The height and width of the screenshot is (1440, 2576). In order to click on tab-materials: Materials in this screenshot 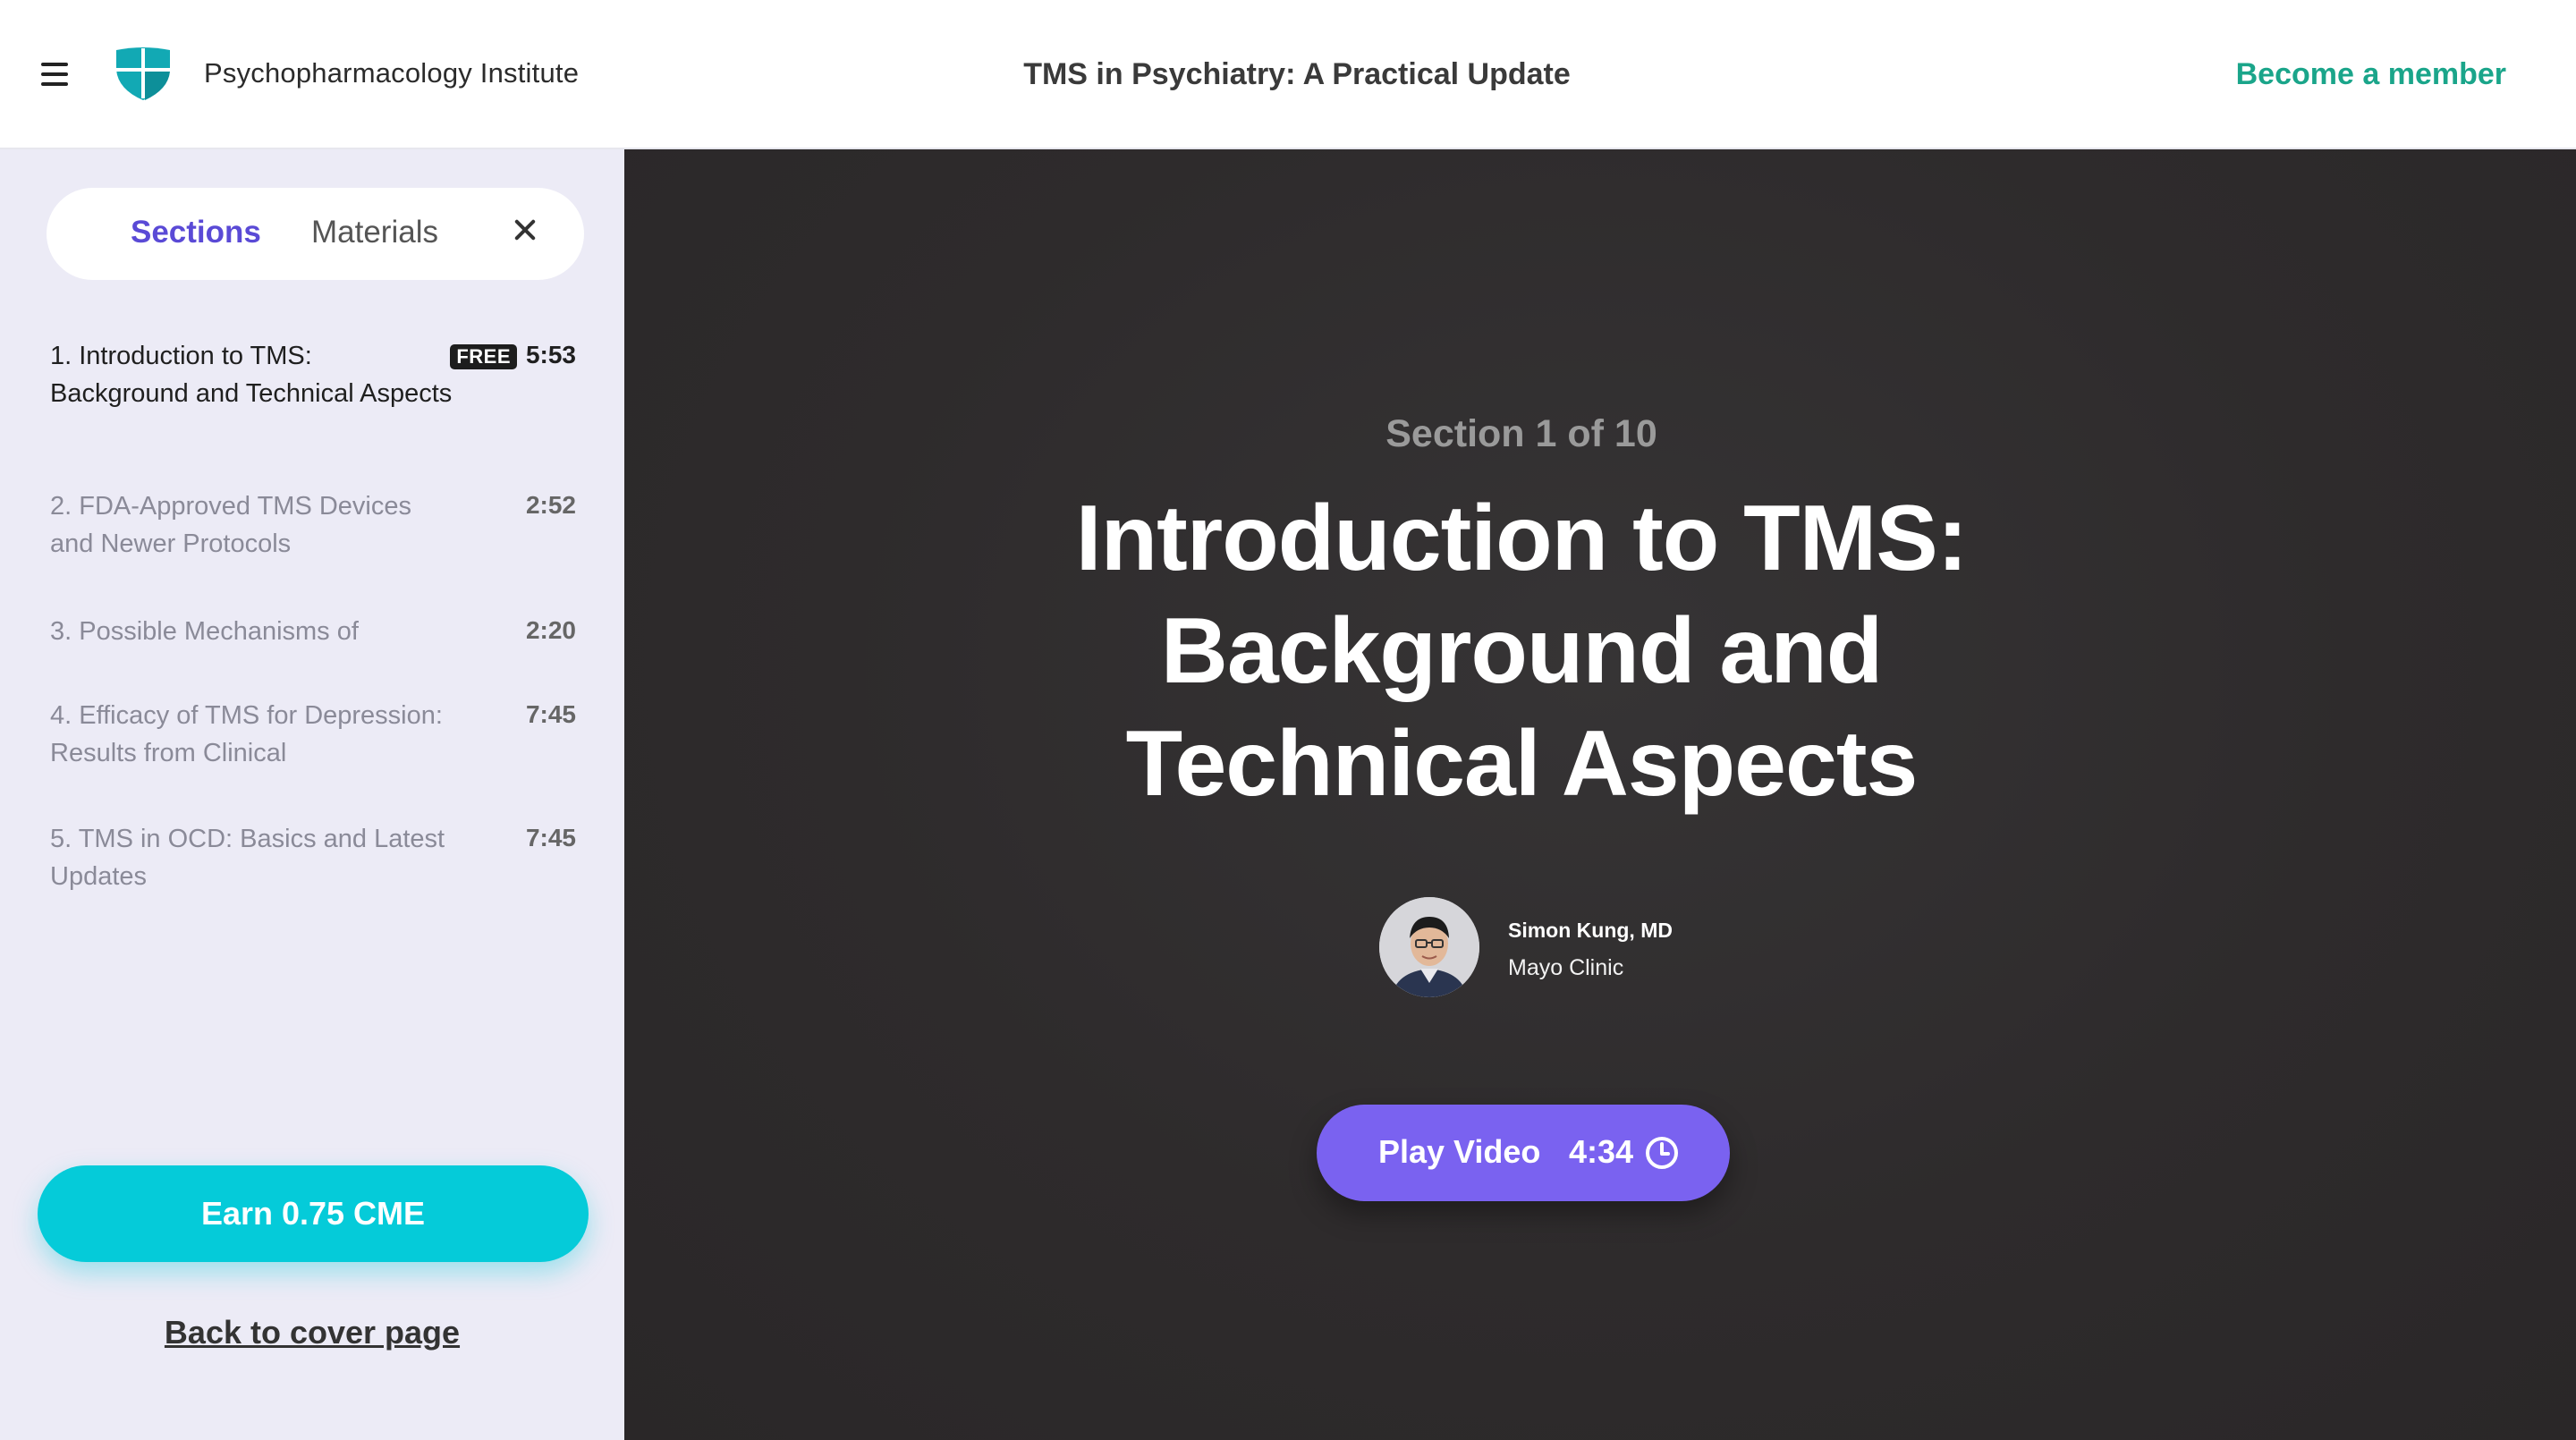, I will do `click(374, 233)`.